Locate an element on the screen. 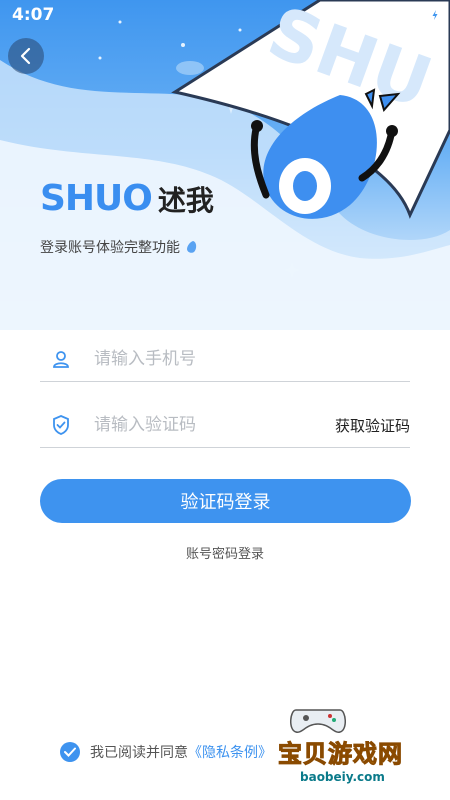 Image resolution: width=450 pixels, height=800 pixels. chevron-left-icon is located at coordinates (25, 56).